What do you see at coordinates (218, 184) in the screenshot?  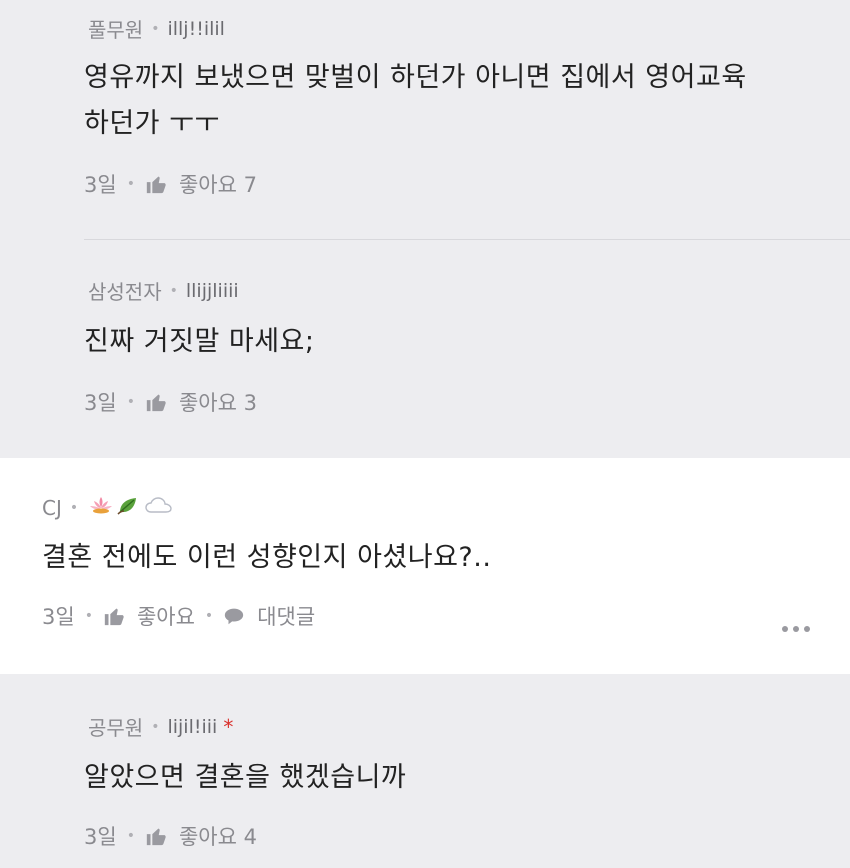 I see `like-button: 좋아요 7` at bounding box center [218, 184].